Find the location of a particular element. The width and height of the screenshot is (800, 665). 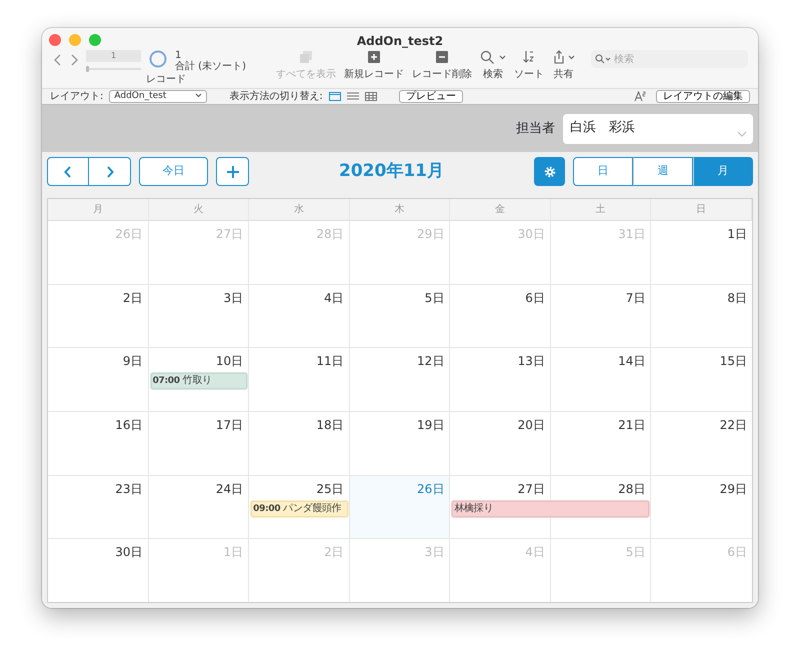

day-number: 15日 is located at coordinates (733, 361).